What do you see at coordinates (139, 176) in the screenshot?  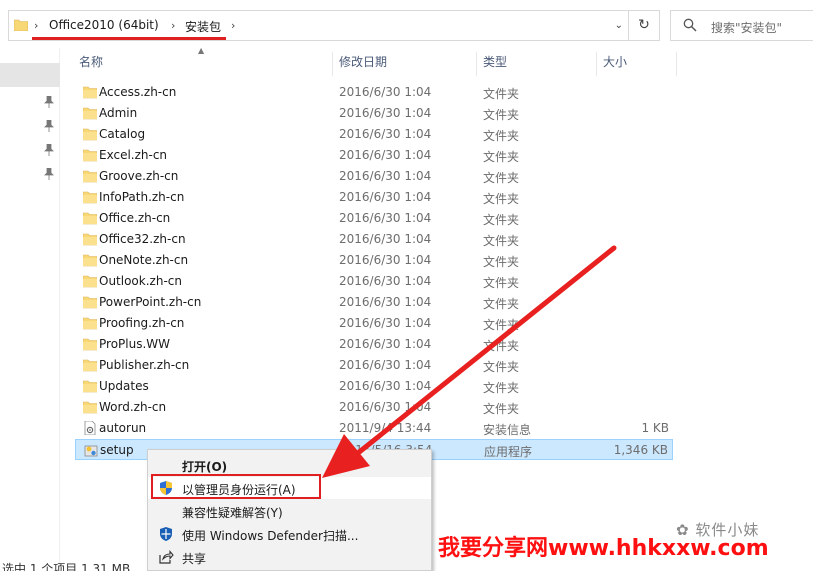 I see `file-name: Groove.zh-cn` at bounding box center [139, 176].